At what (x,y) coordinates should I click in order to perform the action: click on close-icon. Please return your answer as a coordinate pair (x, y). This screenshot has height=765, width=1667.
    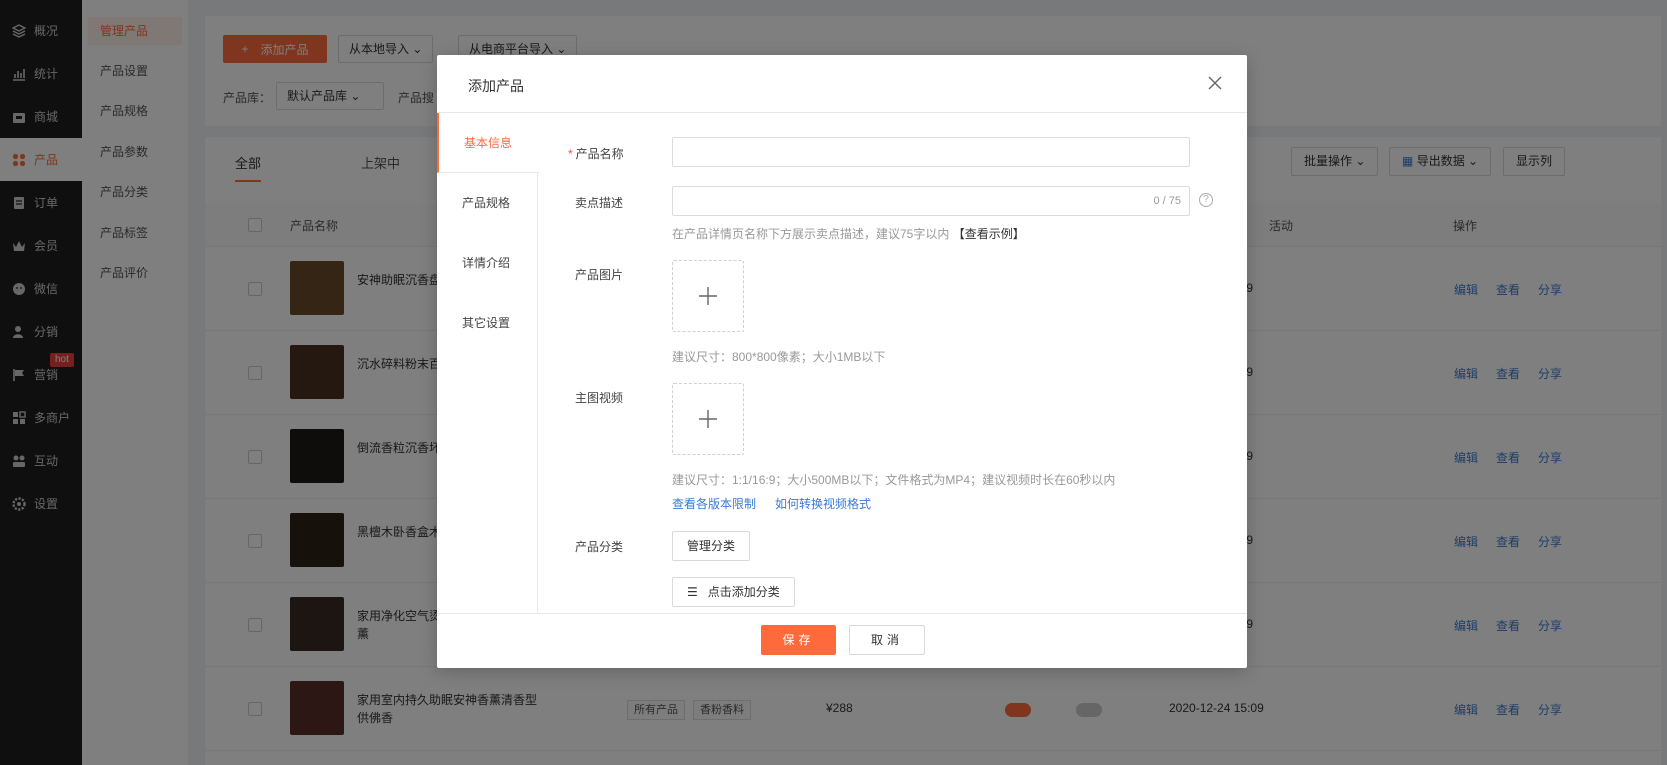
    Looking at the image, I should click on (1215, 83).